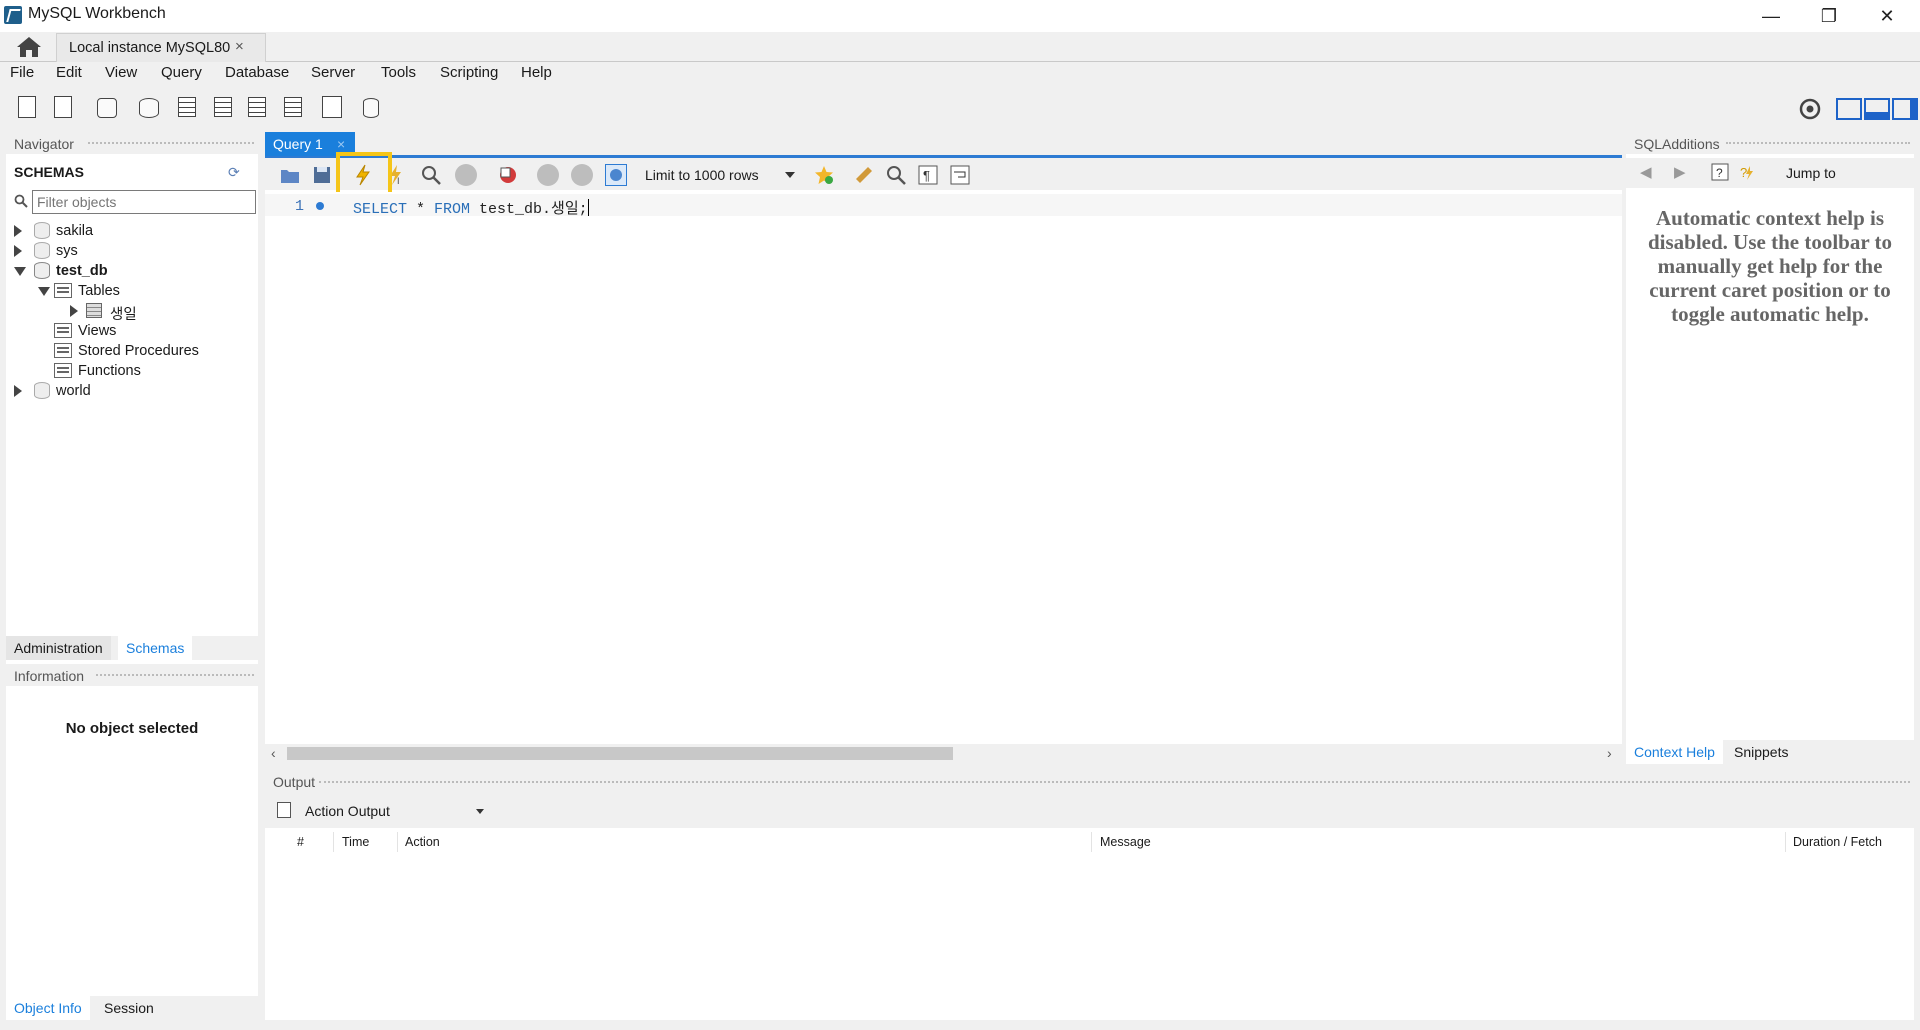  Describe the element at coordinates (300, 842) in the screenshot. I see `column-header-number: #` at that location.